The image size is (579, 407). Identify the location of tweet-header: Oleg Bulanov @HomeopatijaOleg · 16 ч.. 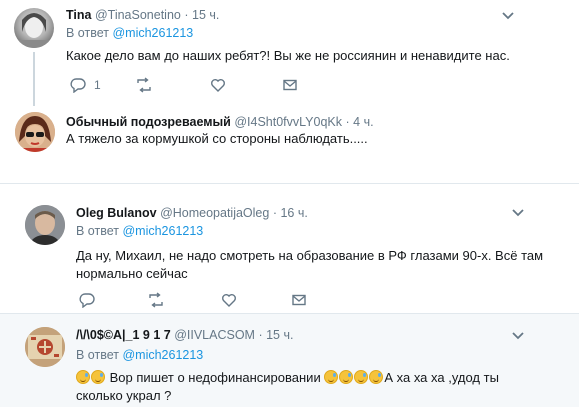
(192, 213).